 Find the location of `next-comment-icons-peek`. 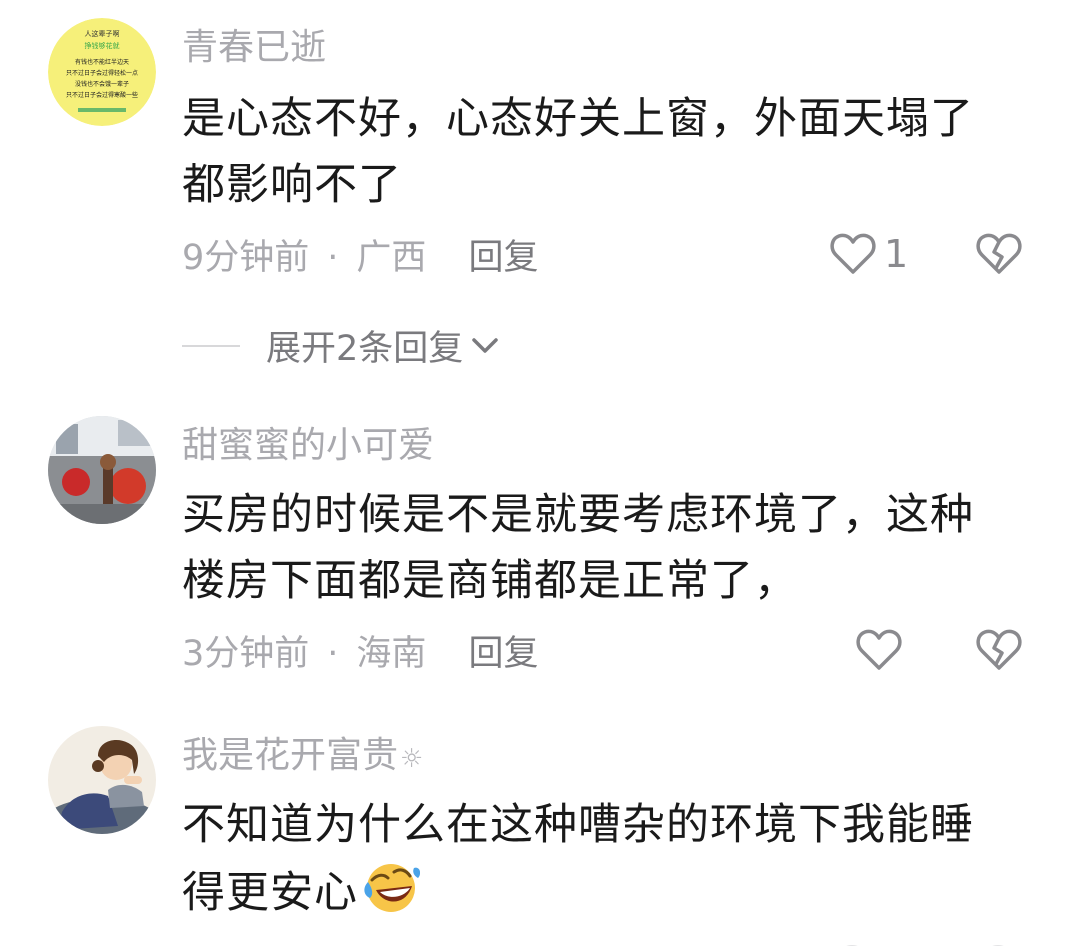

next-comment-icons-peek is located at coordinates (930, 941).